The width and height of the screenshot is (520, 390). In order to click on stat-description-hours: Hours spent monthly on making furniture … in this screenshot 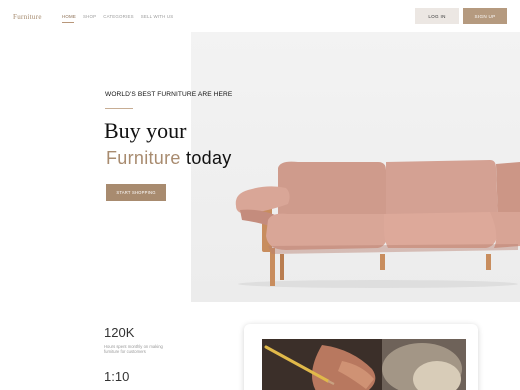, I will do `click(133, 349)`.